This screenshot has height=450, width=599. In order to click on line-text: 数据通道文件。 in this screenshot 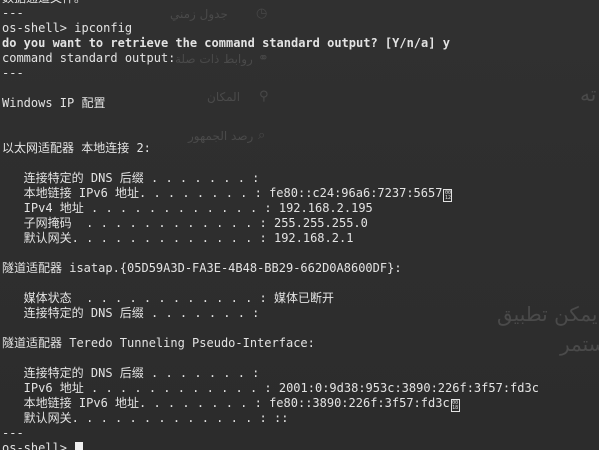, I will do `click(44, 2)`.